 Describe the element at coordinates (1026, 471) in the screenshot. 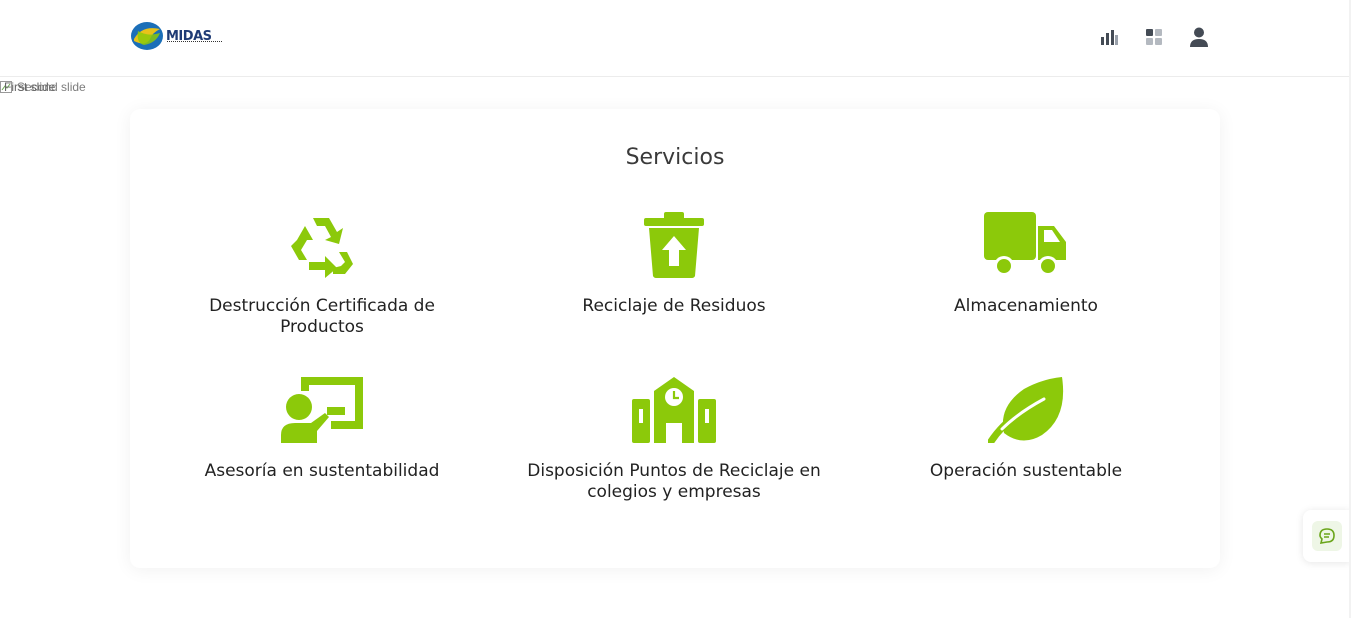

I see `service-label: Operación sustentable` at that location.